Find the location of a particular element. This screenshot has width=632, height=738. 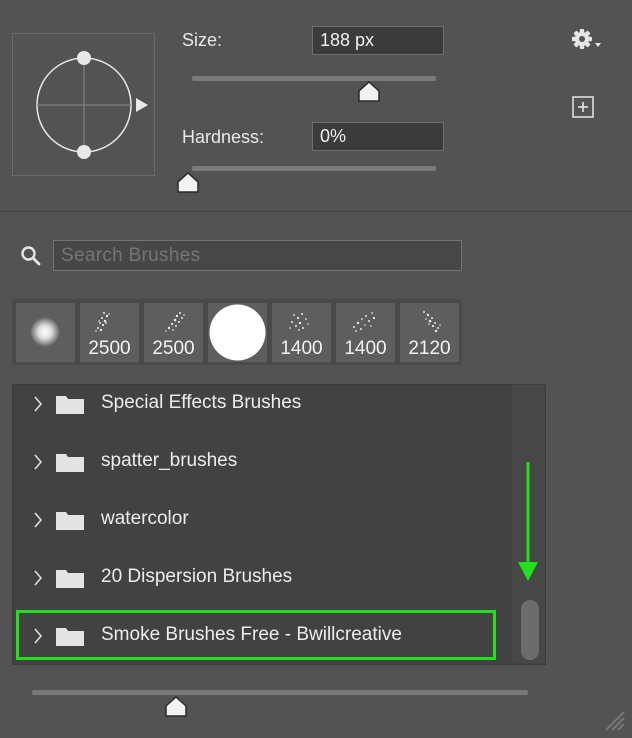

brush-tip-hard-round is located at coordinates (237, 332).